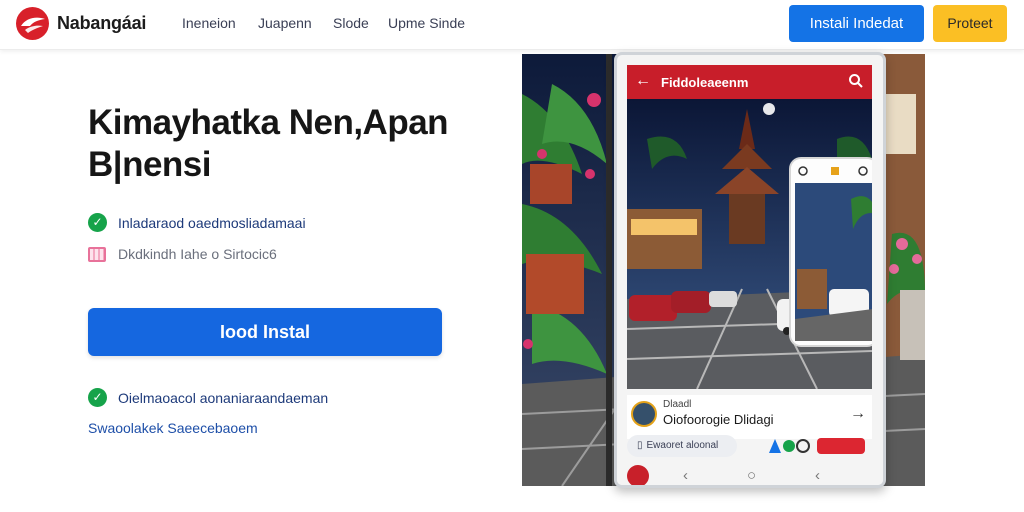 Image resolution: width=1024 pixels, height=512 pixels. Describe the element at coordinates (858, 414) in the screenshot. I see `forward-arrow-icon: →` at that location.